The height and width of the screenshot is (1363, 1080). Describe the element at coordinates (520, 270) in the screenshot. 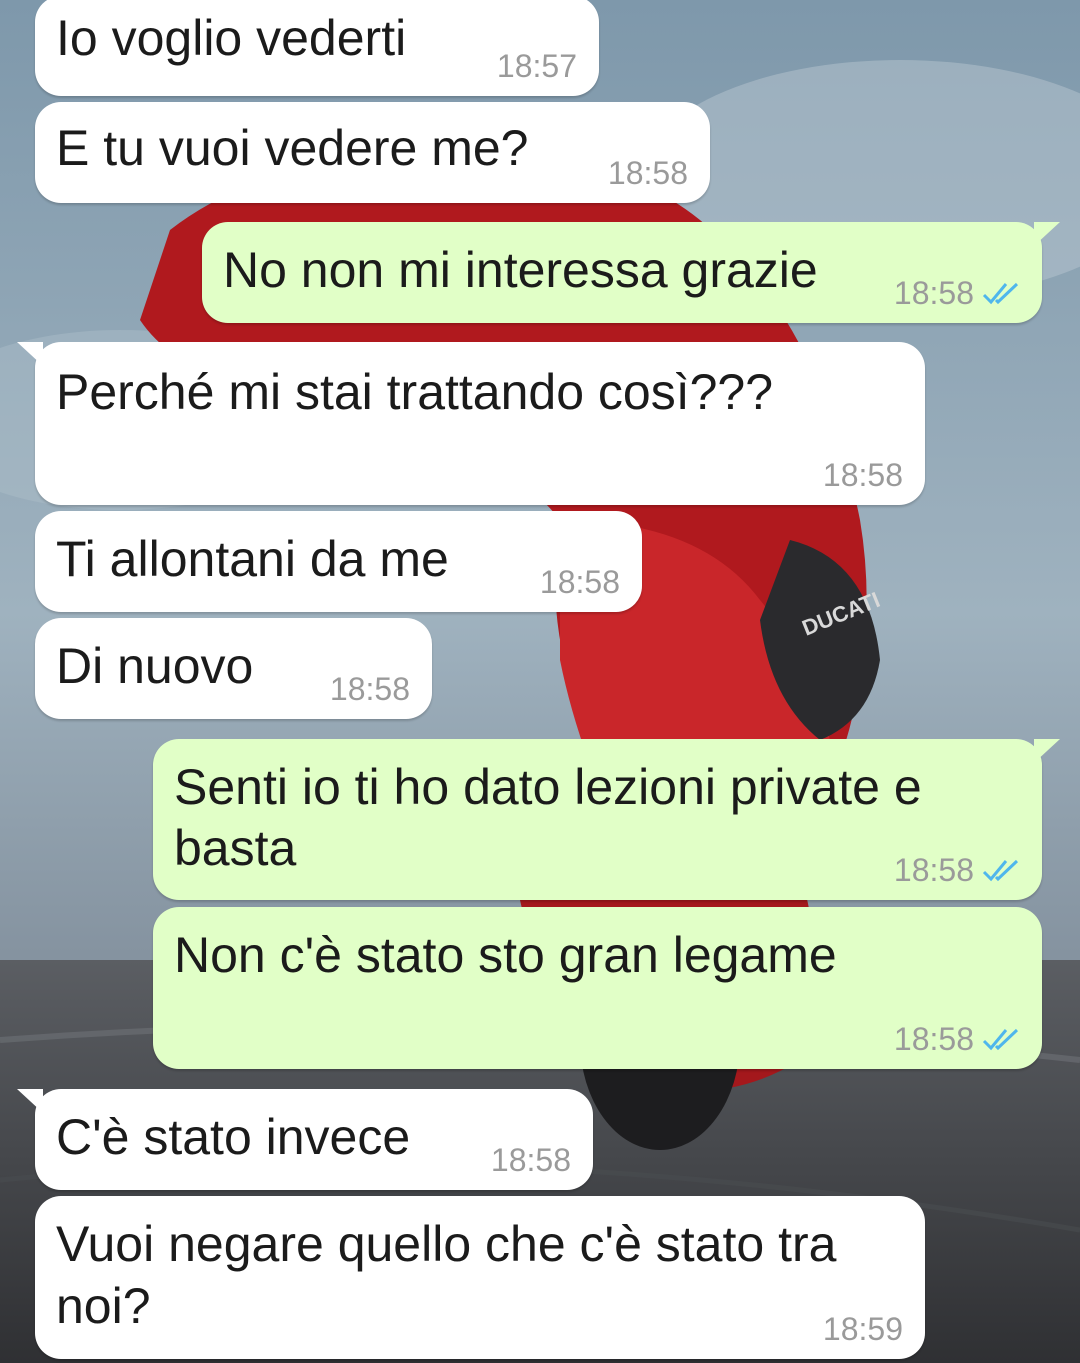

I see `message-text: No non mi interessa grazie` at that location.